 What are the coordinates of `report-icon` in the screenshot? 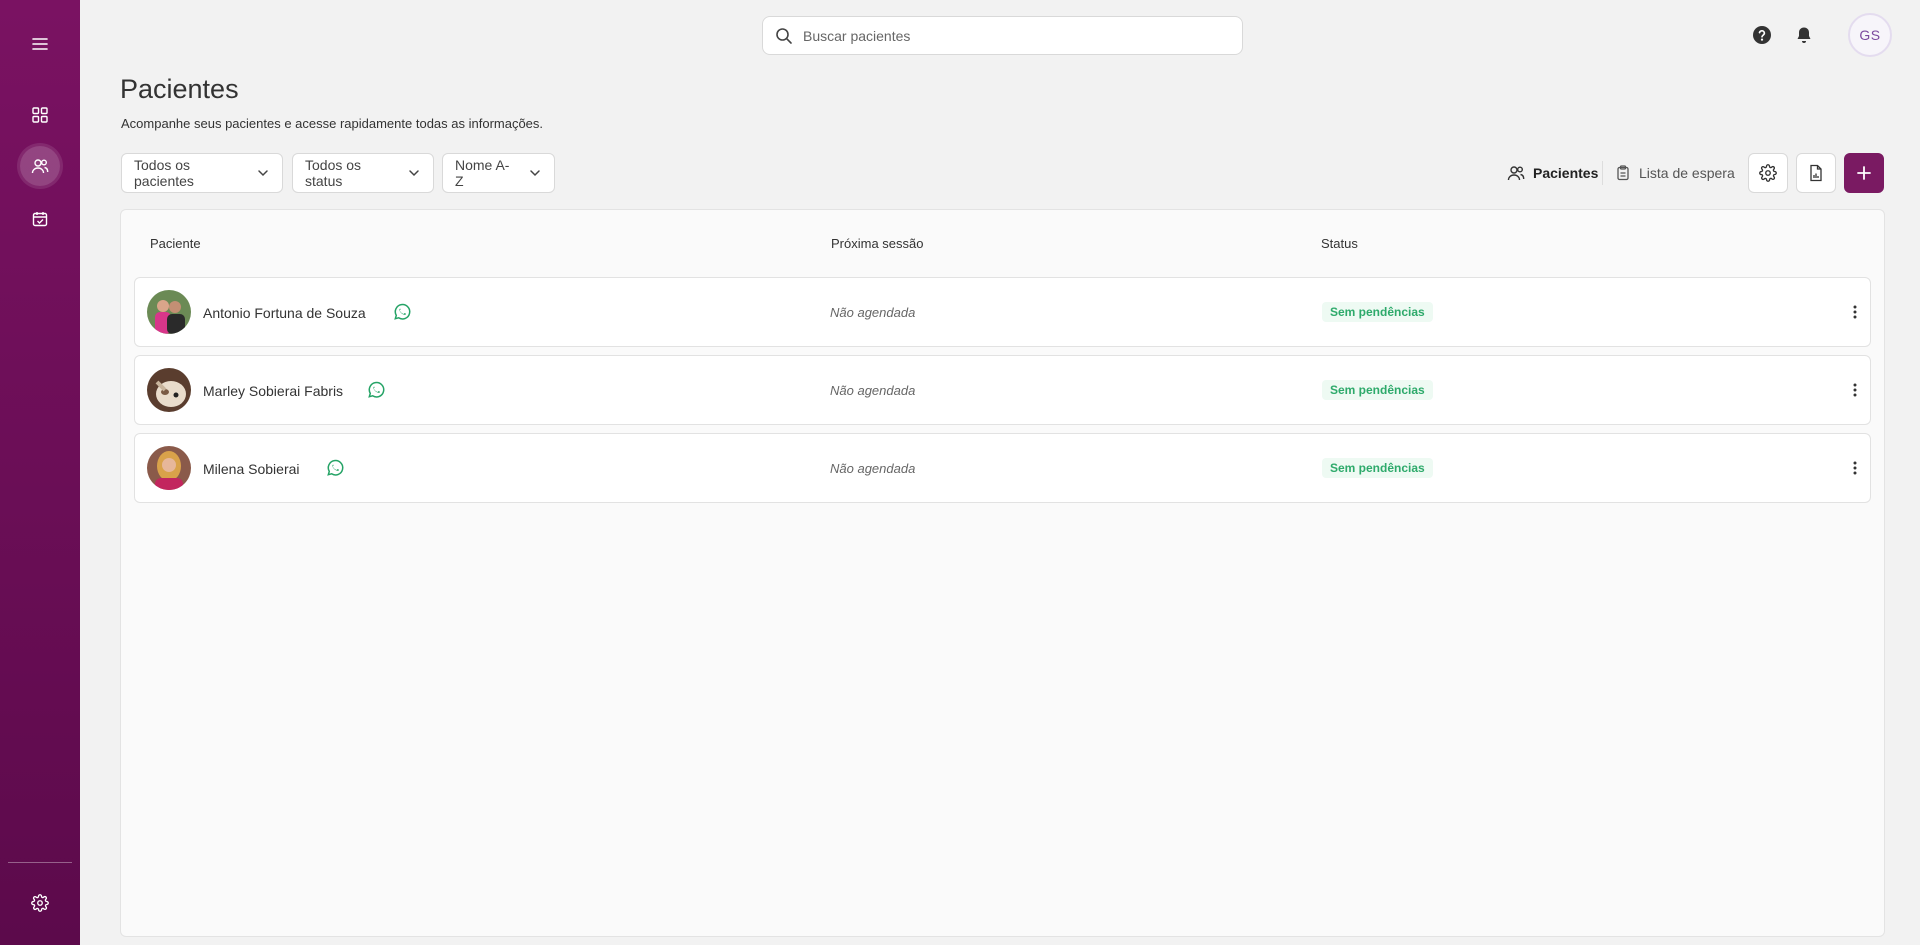 It's located at (1816, 173).